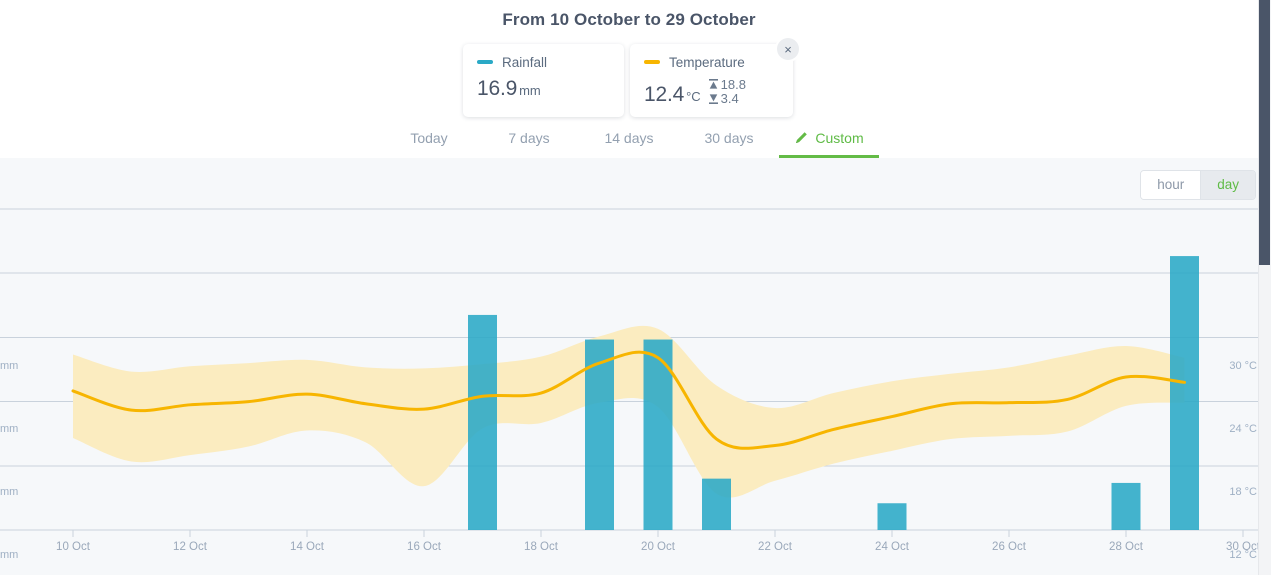 The width and height of the screenshot is (1271, 575). What do you see at coordinates (664, 94) in the screenshot?
I see `temperature-value: 12.4` at bounding box center [664, 94].